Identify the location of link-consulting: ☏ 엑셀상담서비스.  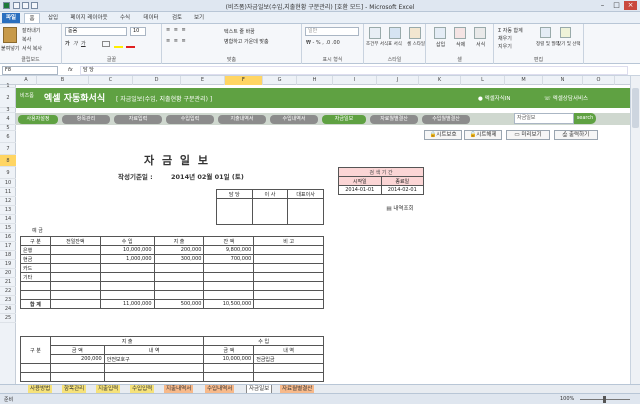
(566, 98).